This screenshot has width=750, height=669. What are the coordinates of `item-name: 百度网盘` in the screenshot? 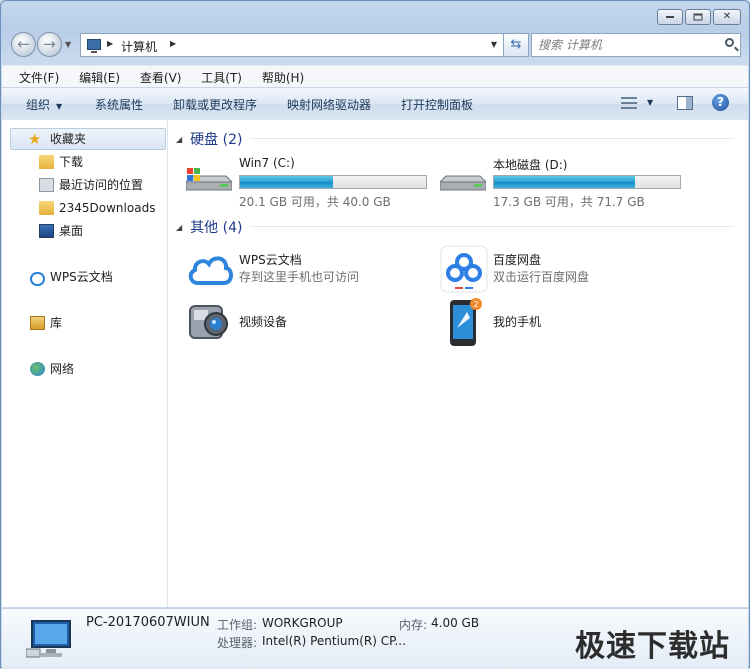 It's located at (517, 260).